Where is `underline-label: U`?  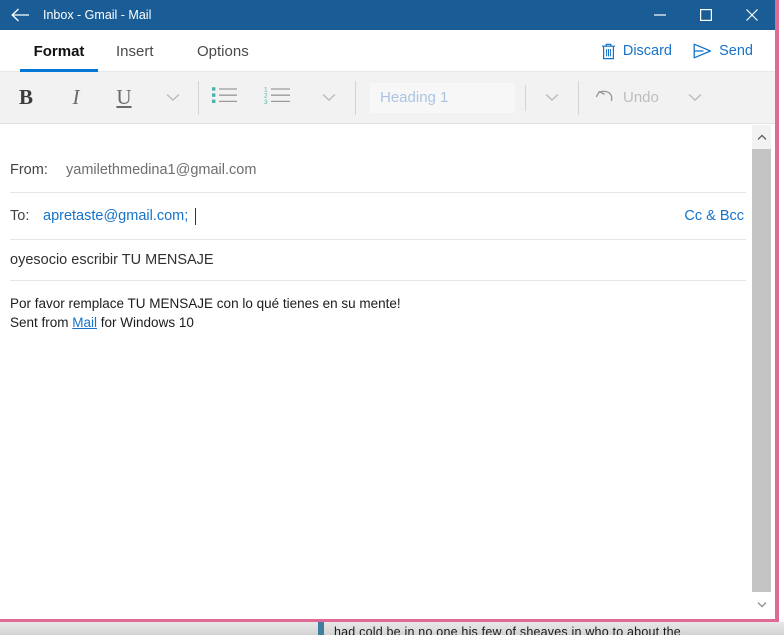
underline-label: U is located at coordinates (124, 97).